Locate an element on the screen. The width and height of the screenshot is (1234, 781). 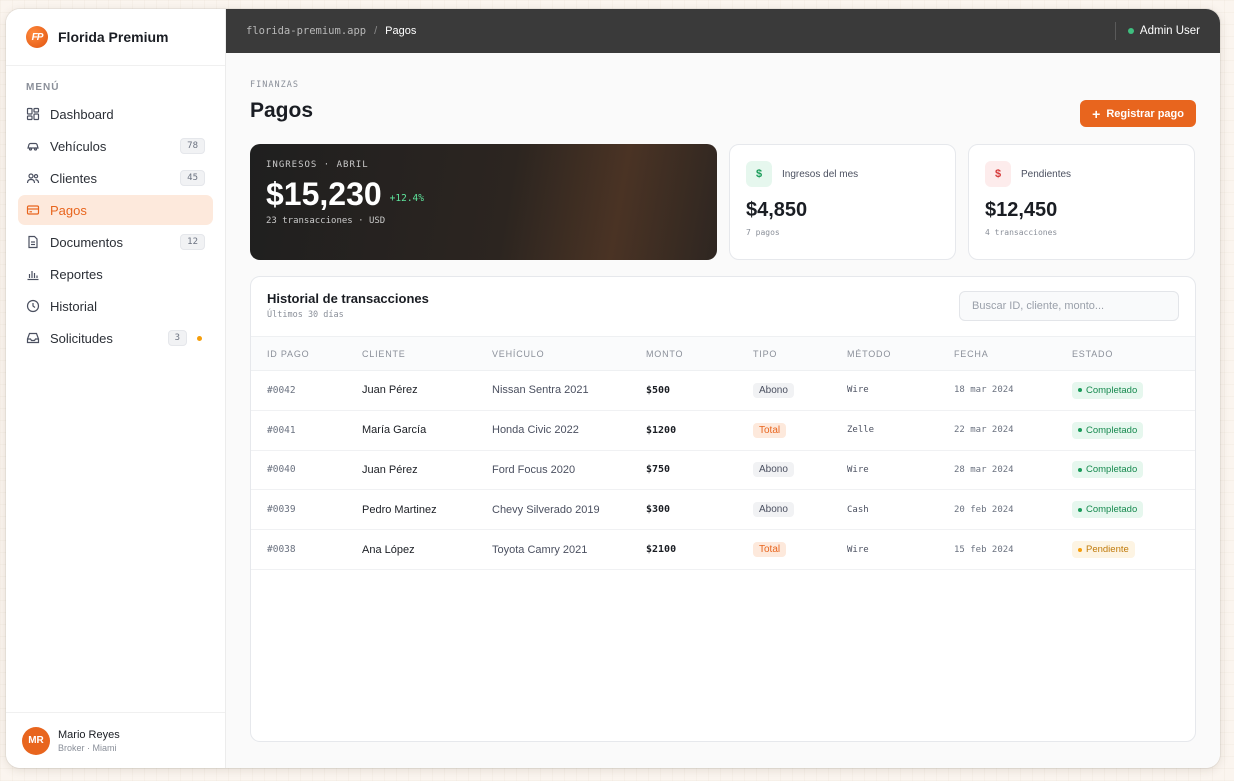
count-badge: 3 is located at coordinates (177, 338).